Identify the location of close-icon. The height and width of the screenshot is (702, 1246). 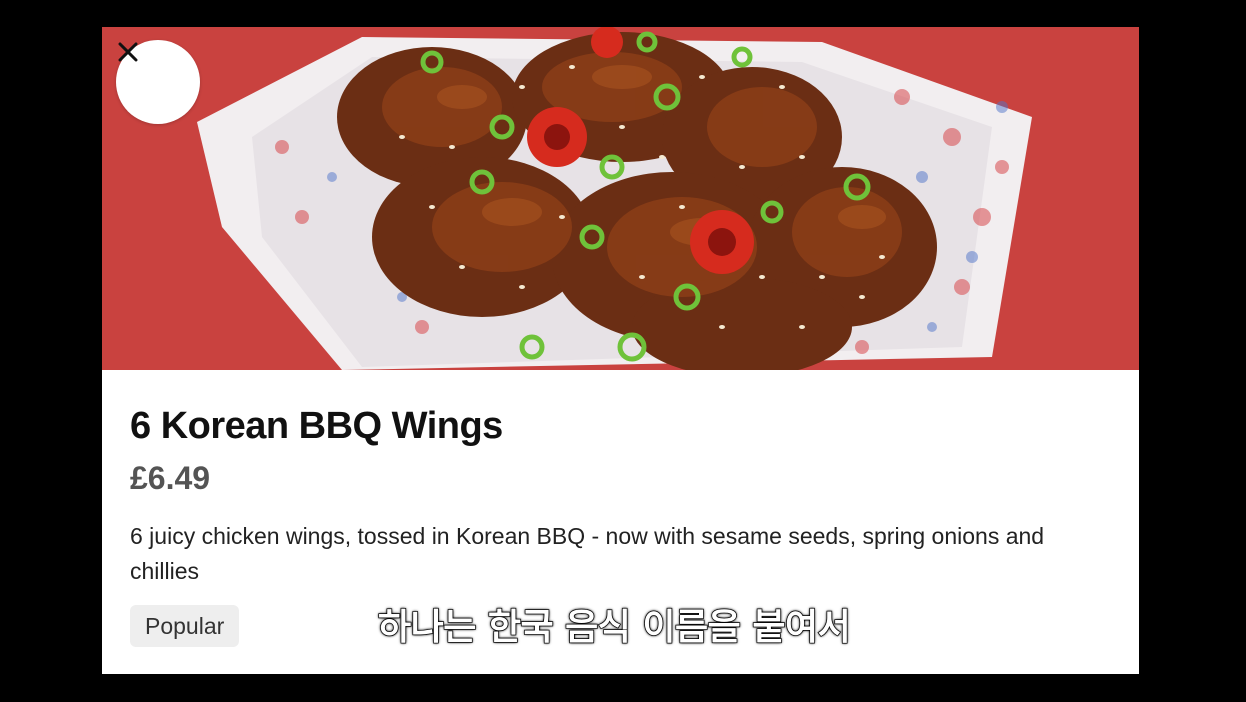
(128, 52).